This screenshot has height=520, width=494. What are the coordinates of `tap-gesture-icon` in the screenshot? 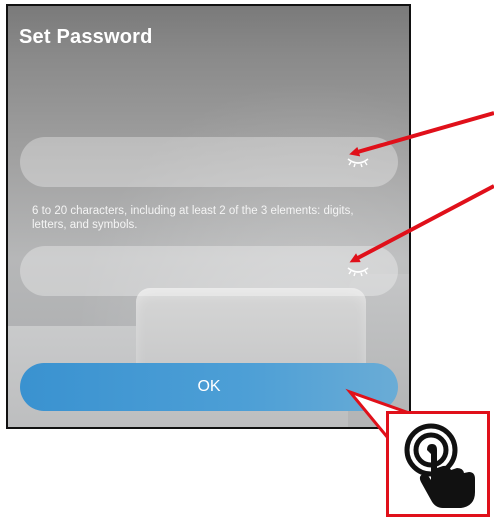 It's located at (439, 465).